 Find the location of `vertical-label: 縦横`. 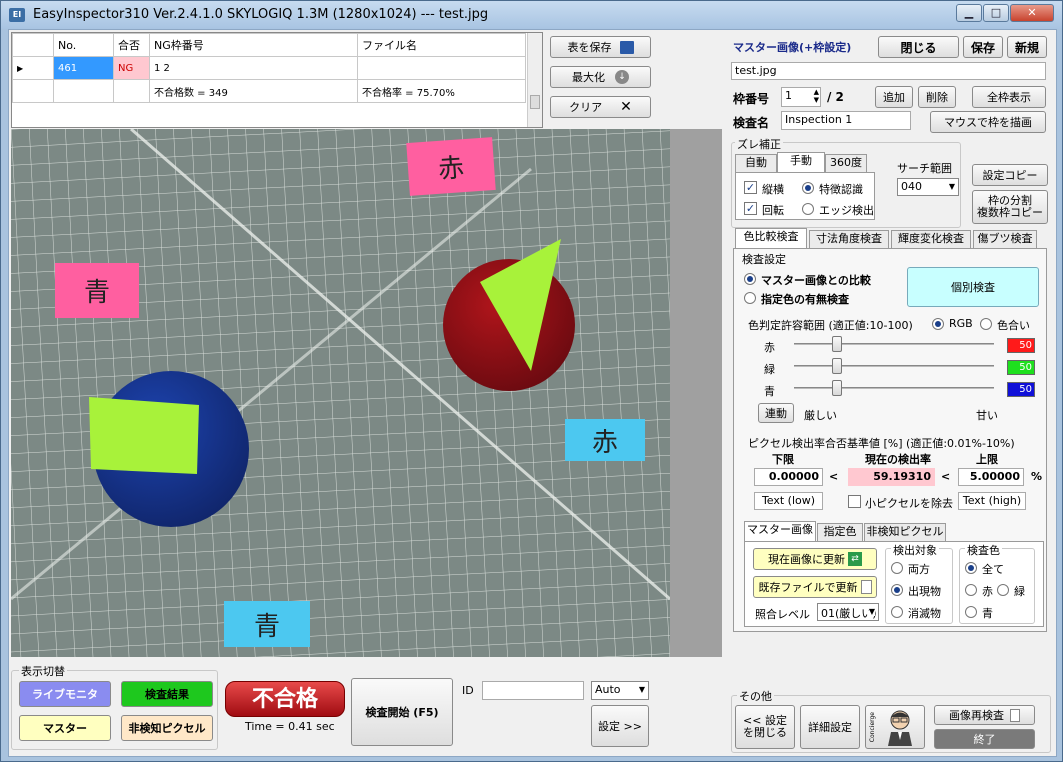

vertical-label: 縦横 is located at coordinates (773, 189).